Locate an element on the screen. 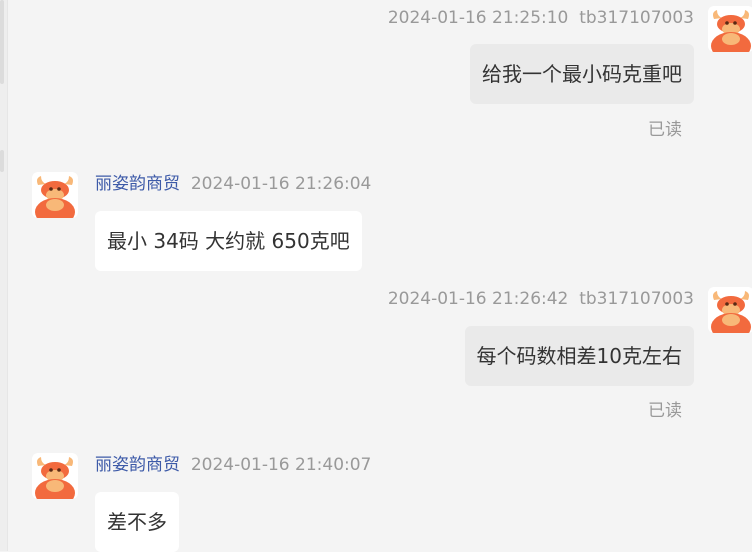  message-bubble: 最小 34码 大约就 650克吧 is located at coordinates (228, 241).